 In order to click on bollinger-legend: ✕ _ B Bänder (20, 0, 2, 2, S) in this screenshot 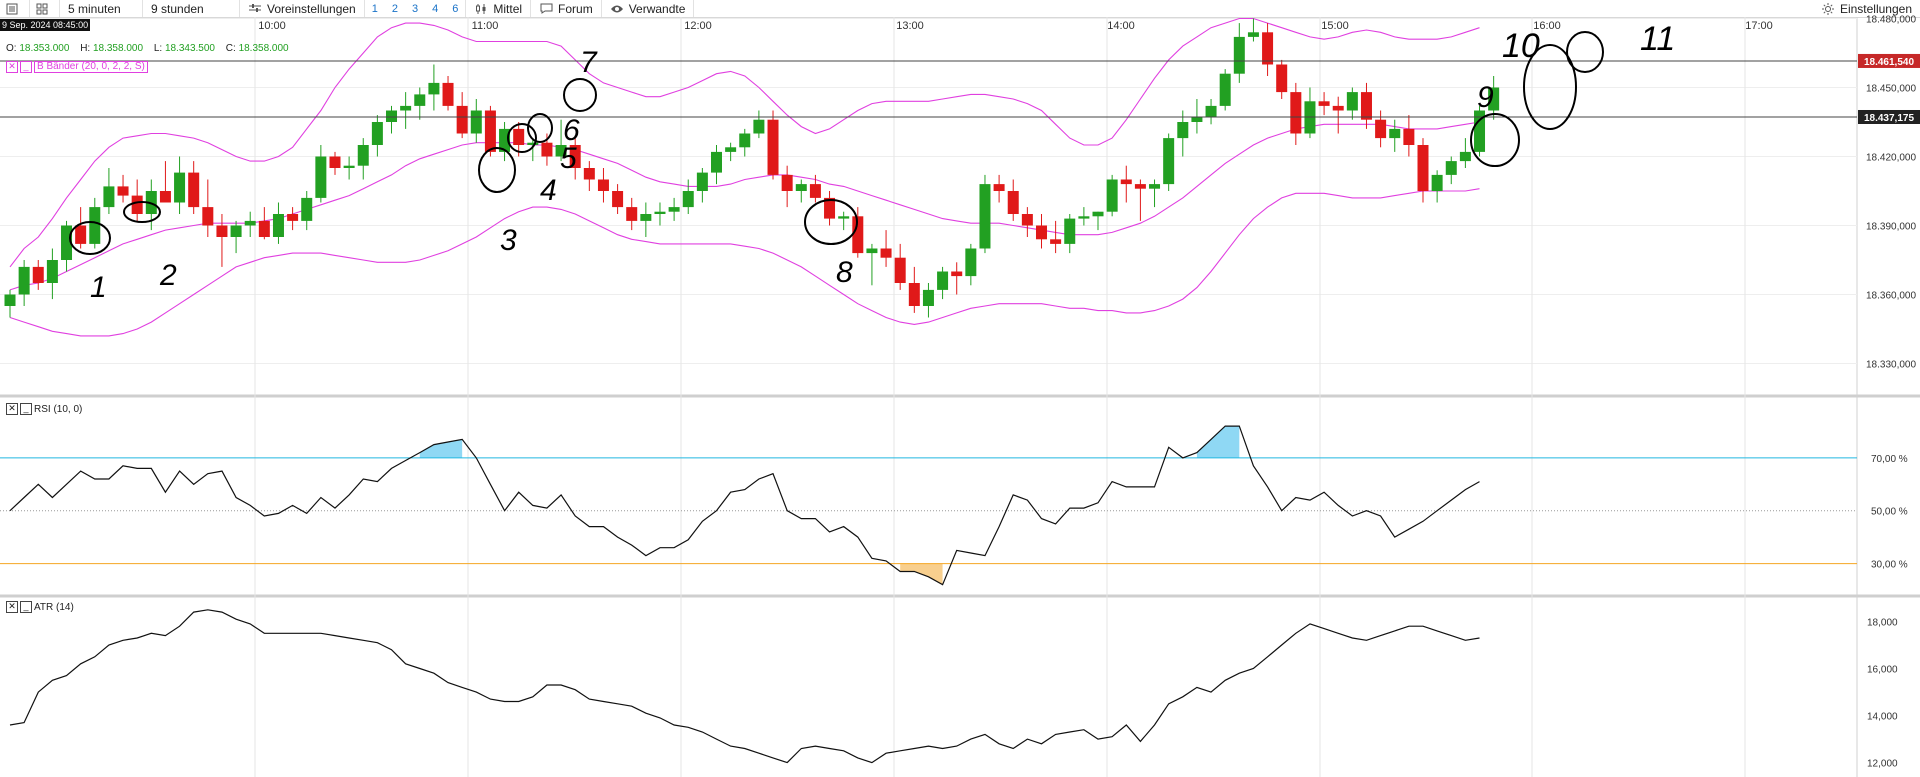, I will do `click(77, 67)`.